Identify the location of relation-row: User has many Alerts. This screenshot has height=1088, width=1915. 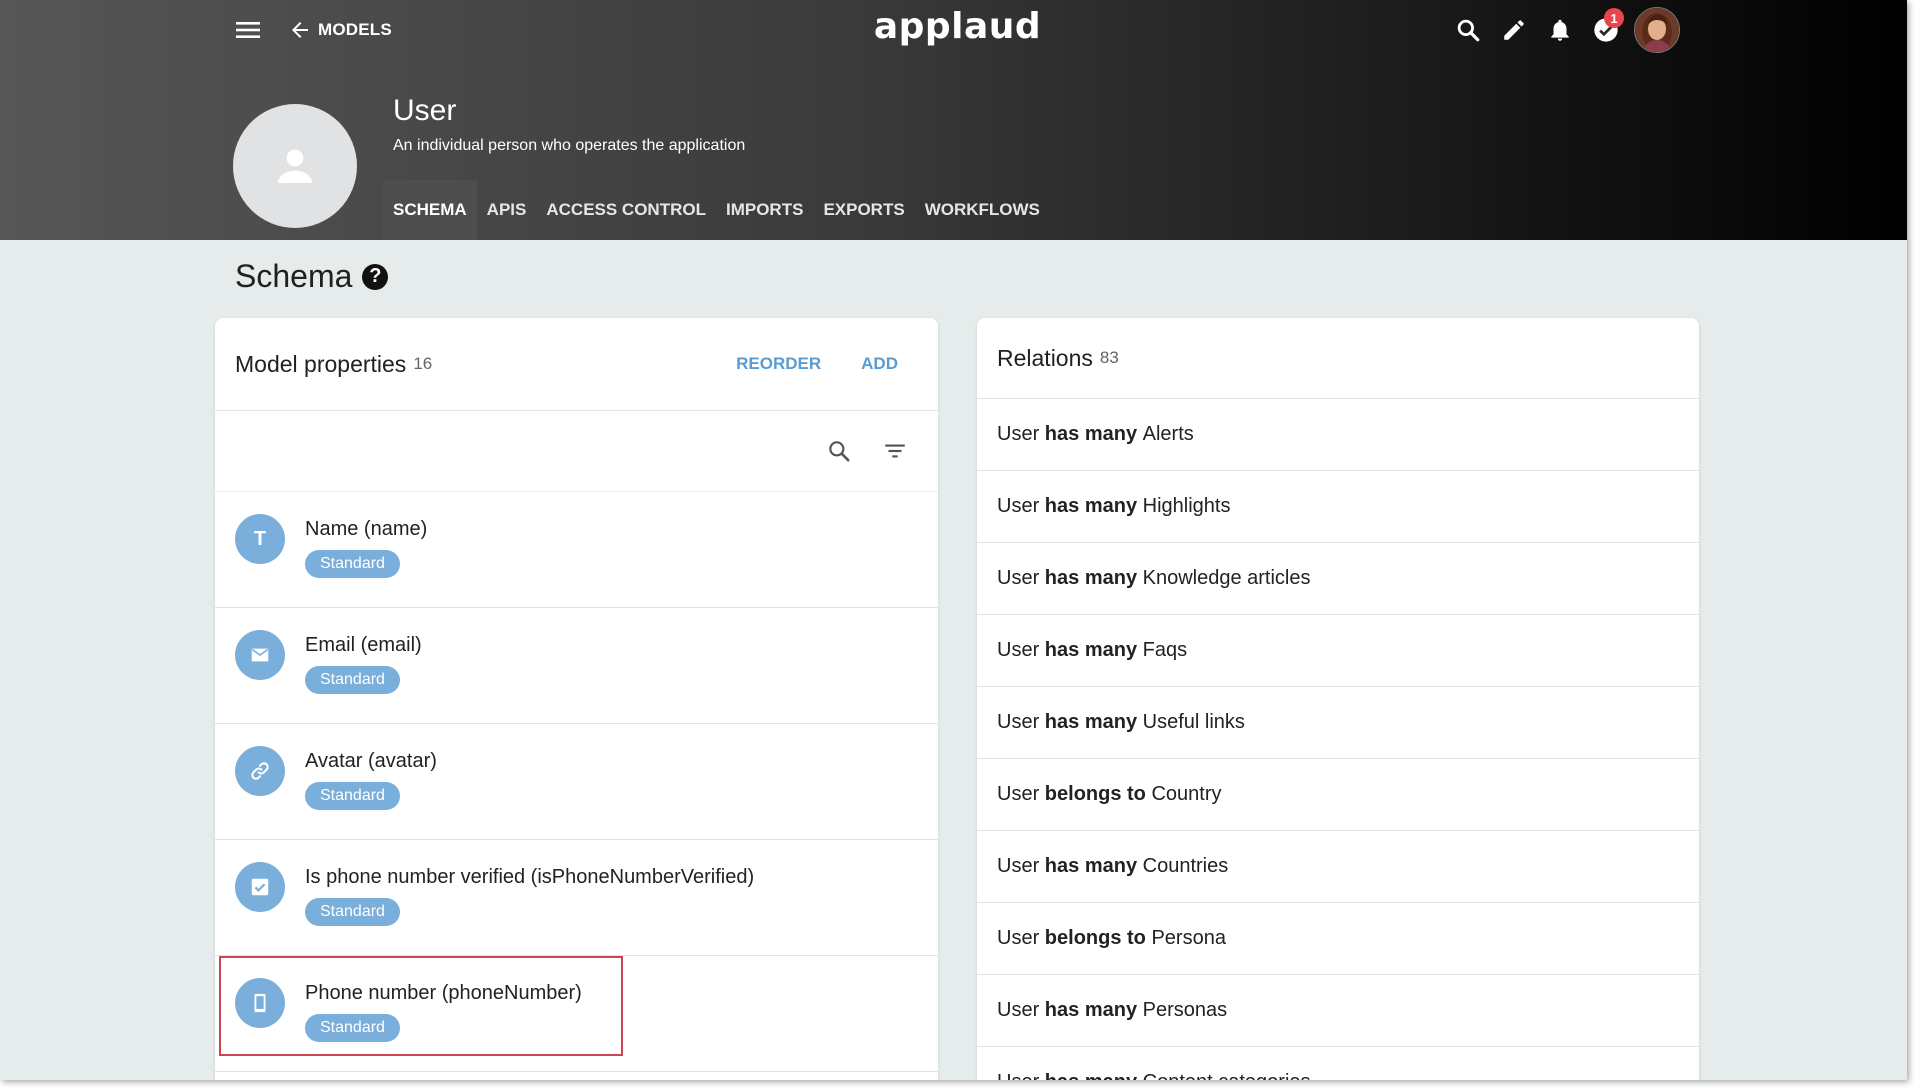
(1338, 435).